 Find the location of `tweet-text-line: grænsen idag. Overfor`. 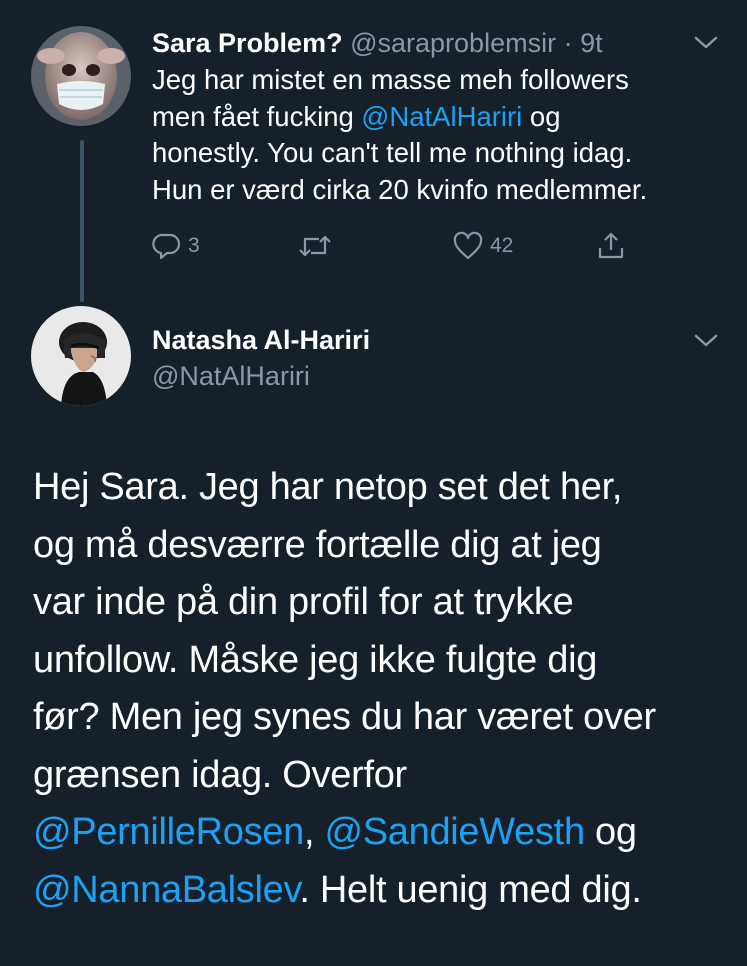

tweet-text-line: grænsen idag. Overfor is located at coordinates (220, 774).